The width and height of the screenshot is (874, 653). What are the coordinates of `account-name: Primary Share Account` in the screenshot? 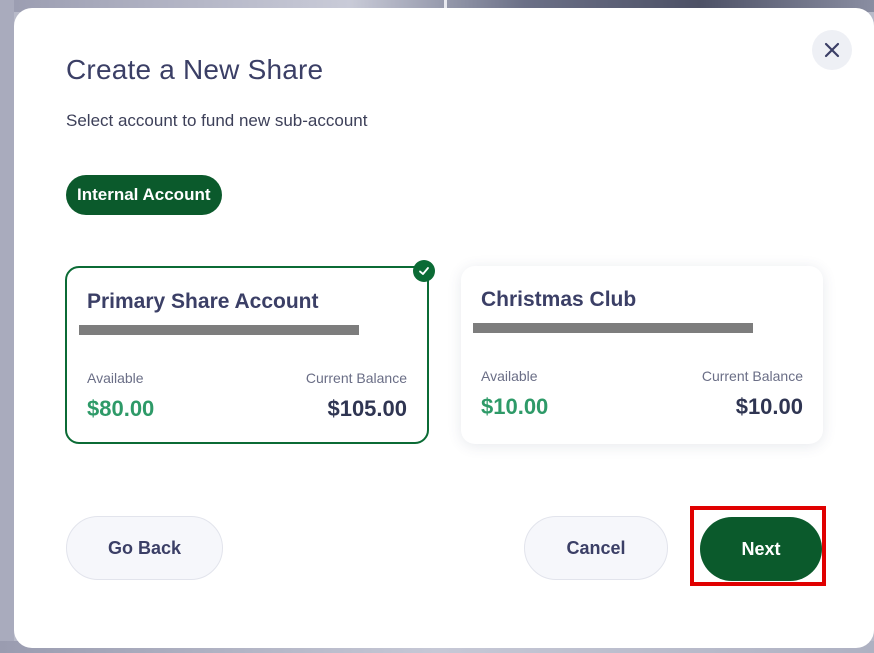 It's located at (203, 301).